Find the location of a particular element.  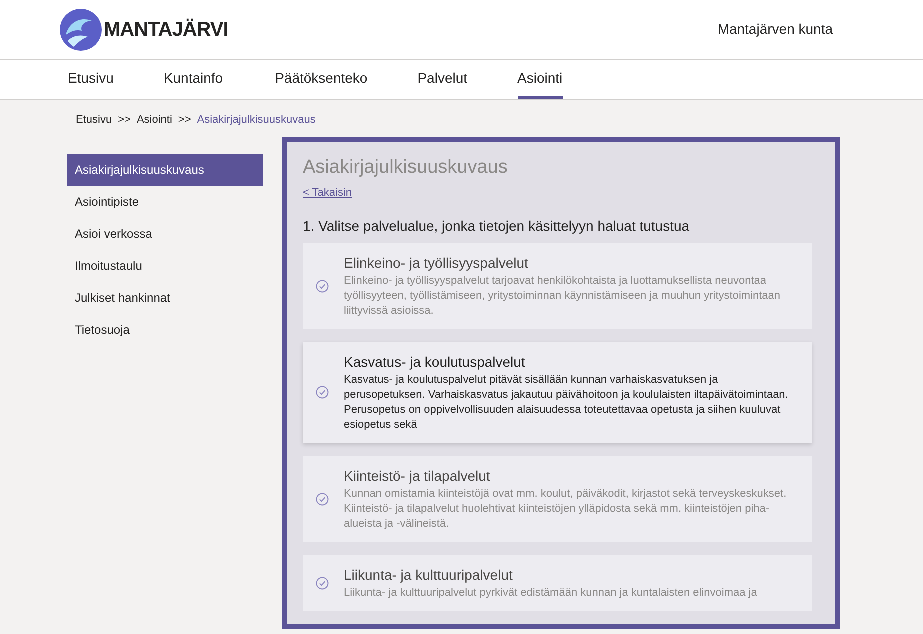

logo-icon is located at coordinates (81, 29).